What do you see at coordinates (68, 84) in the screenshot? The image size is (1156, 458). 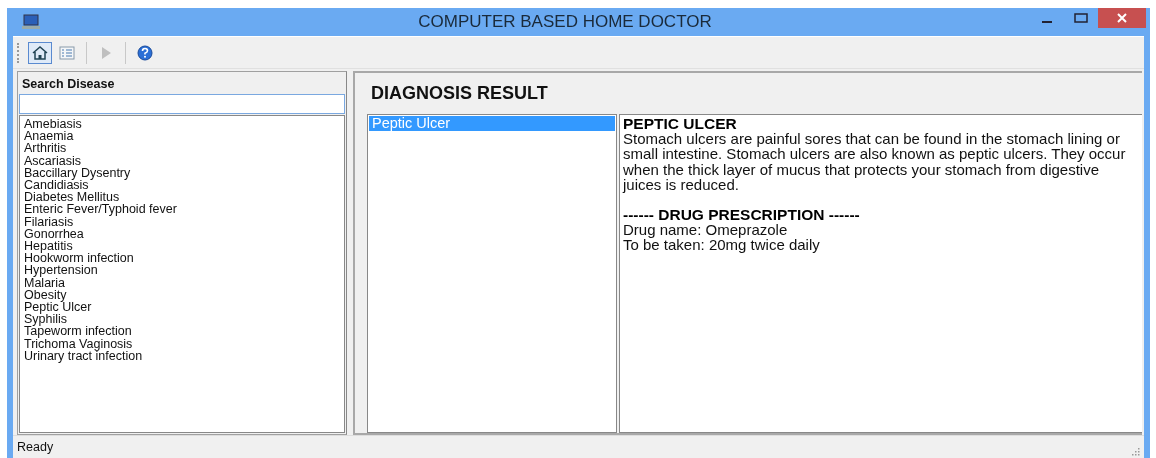 I see `search-label: Search Disease` at bounding box center [68, 84].